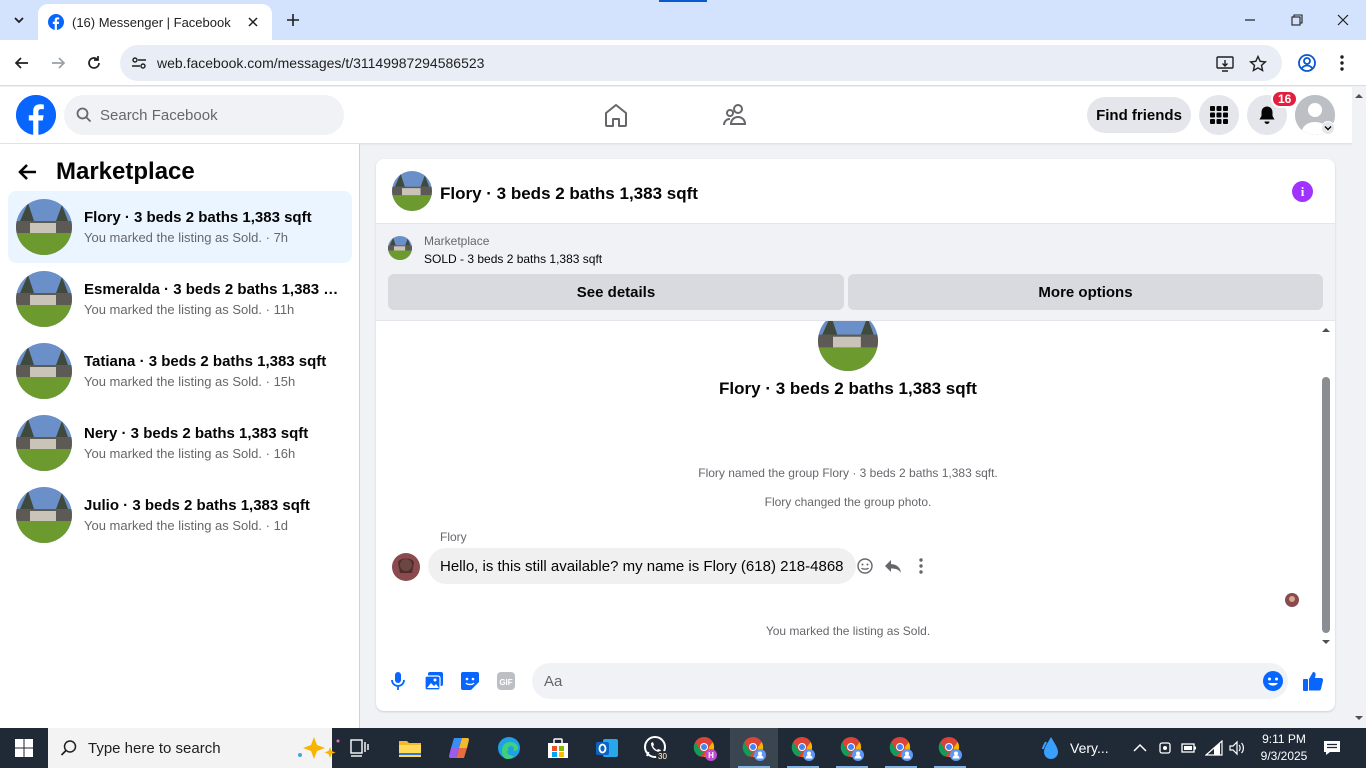 This screenshot has height=768, width=1366. Describe the element at coordinates (24, 748) in the screenshot. I see `windows-start-icon` at that location.